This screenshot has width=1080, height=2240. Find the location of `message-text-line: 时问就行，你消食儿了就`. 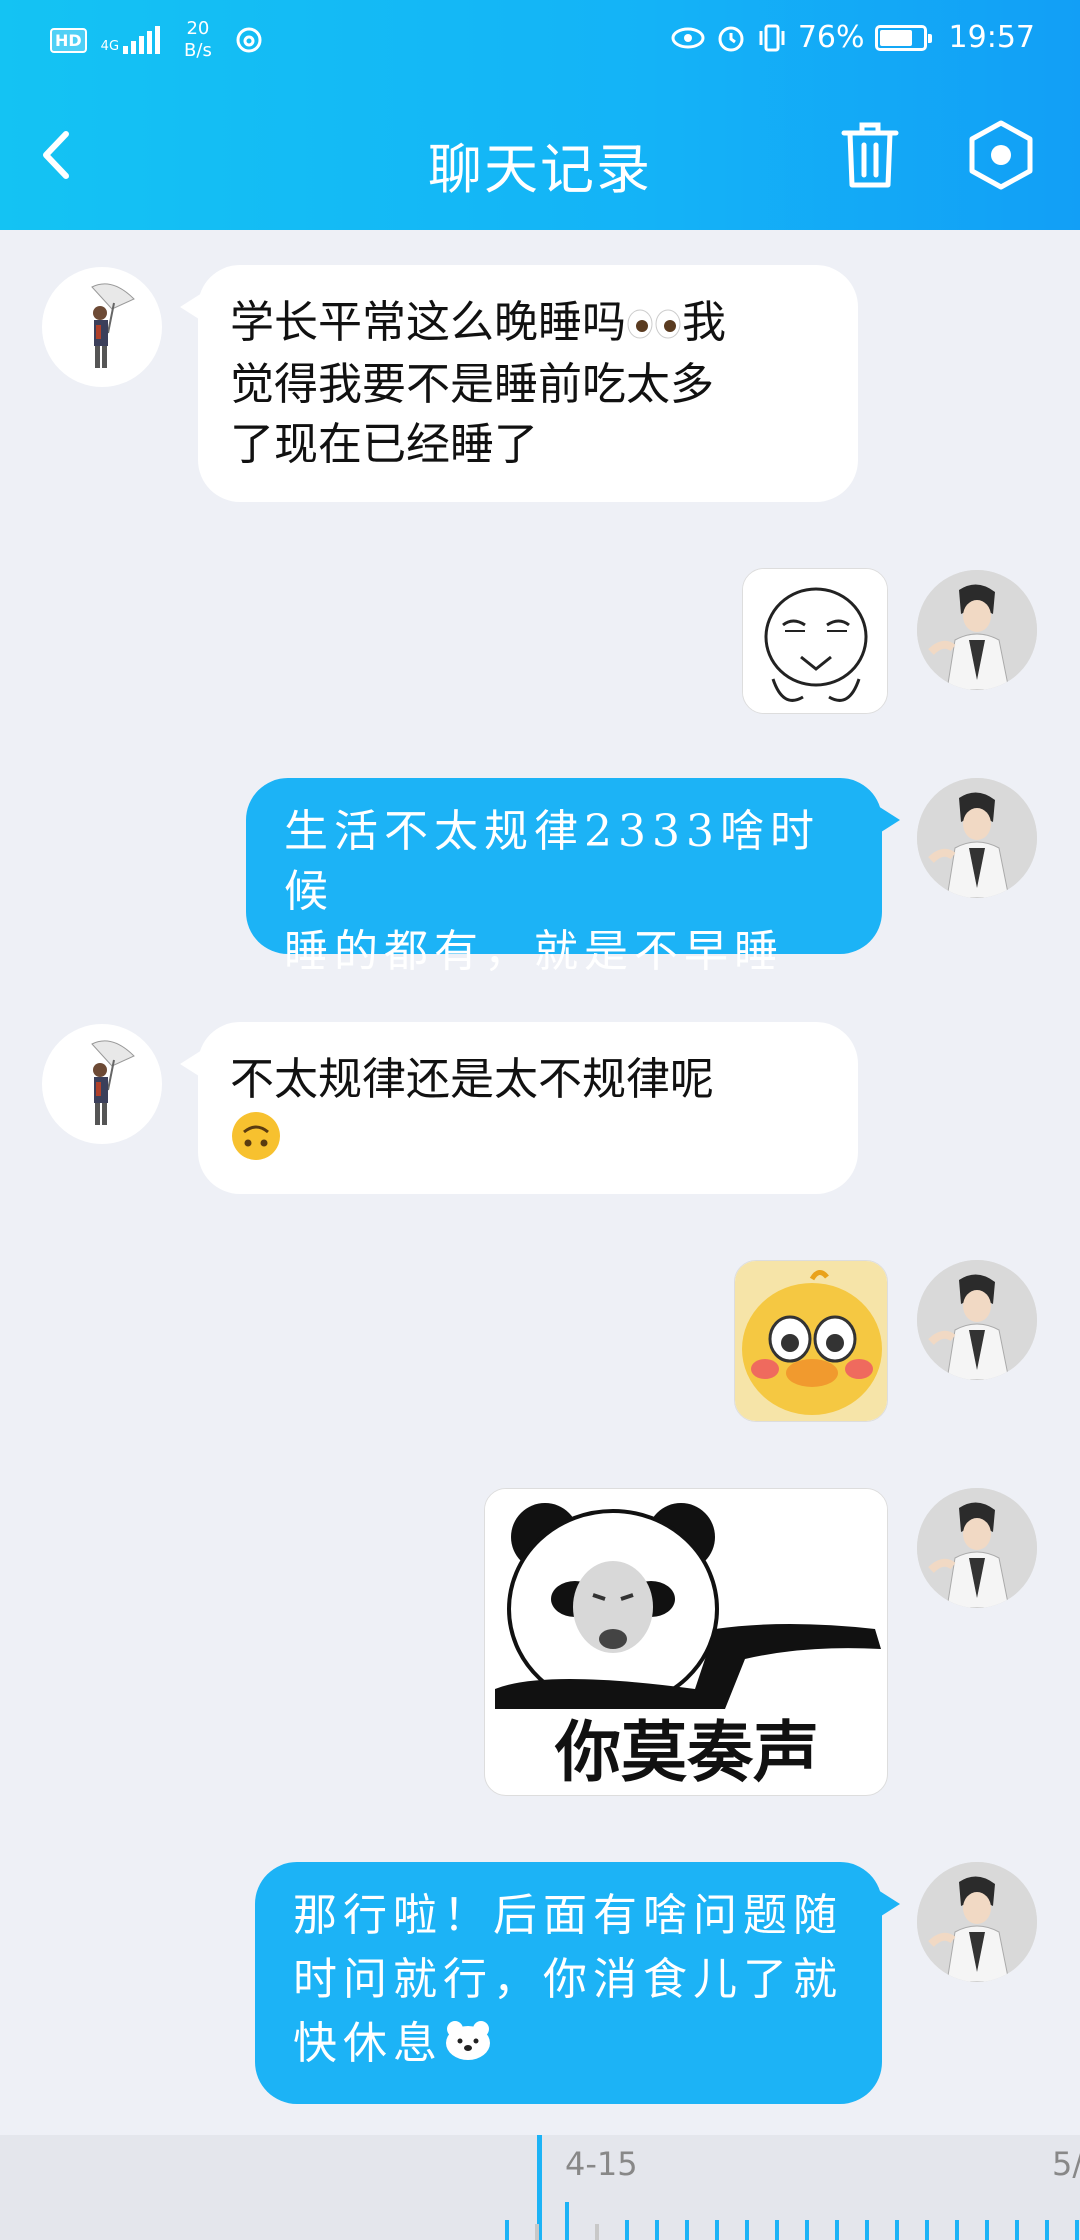

message-text-line: 时问就行，你消食儿了就 is located at coordinates (568, 1979).